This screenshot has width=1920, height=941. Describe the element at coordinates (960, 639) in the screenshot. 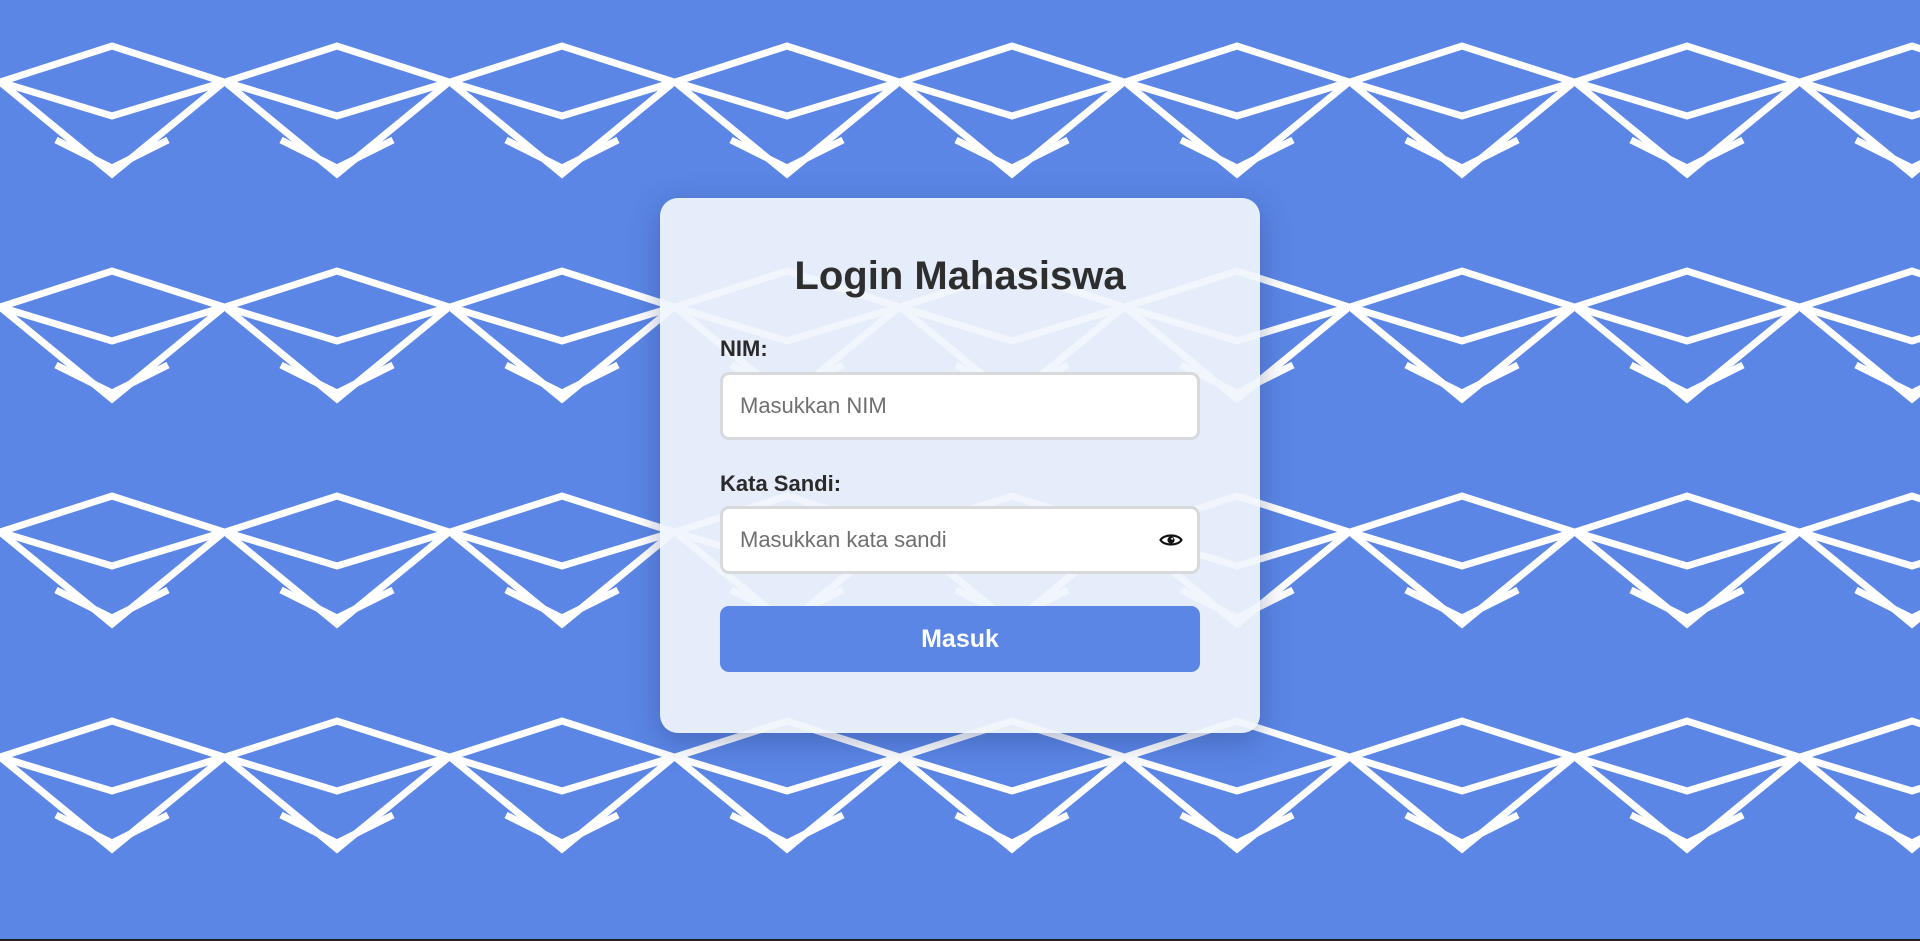

I see `login-button: Masuk` at that location.